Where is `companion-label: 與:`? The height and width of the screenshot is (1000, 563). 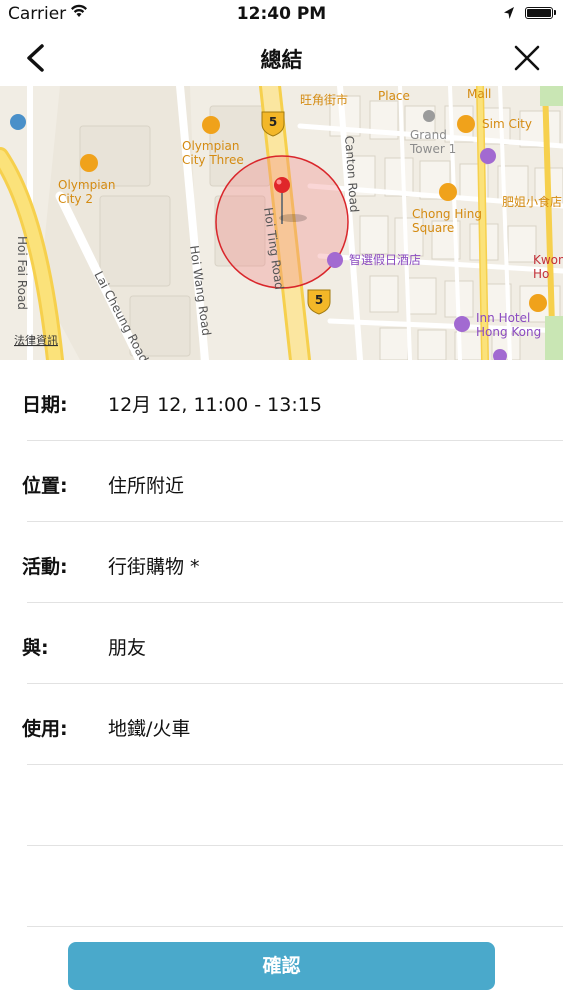 companion-label: 與: is located at coordinates (35, 648).